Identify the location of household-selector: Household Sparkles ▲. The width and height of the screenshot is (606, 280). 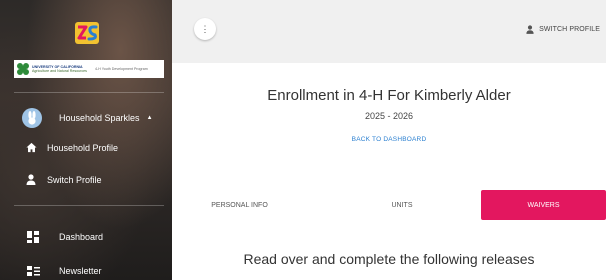
(86, 118).